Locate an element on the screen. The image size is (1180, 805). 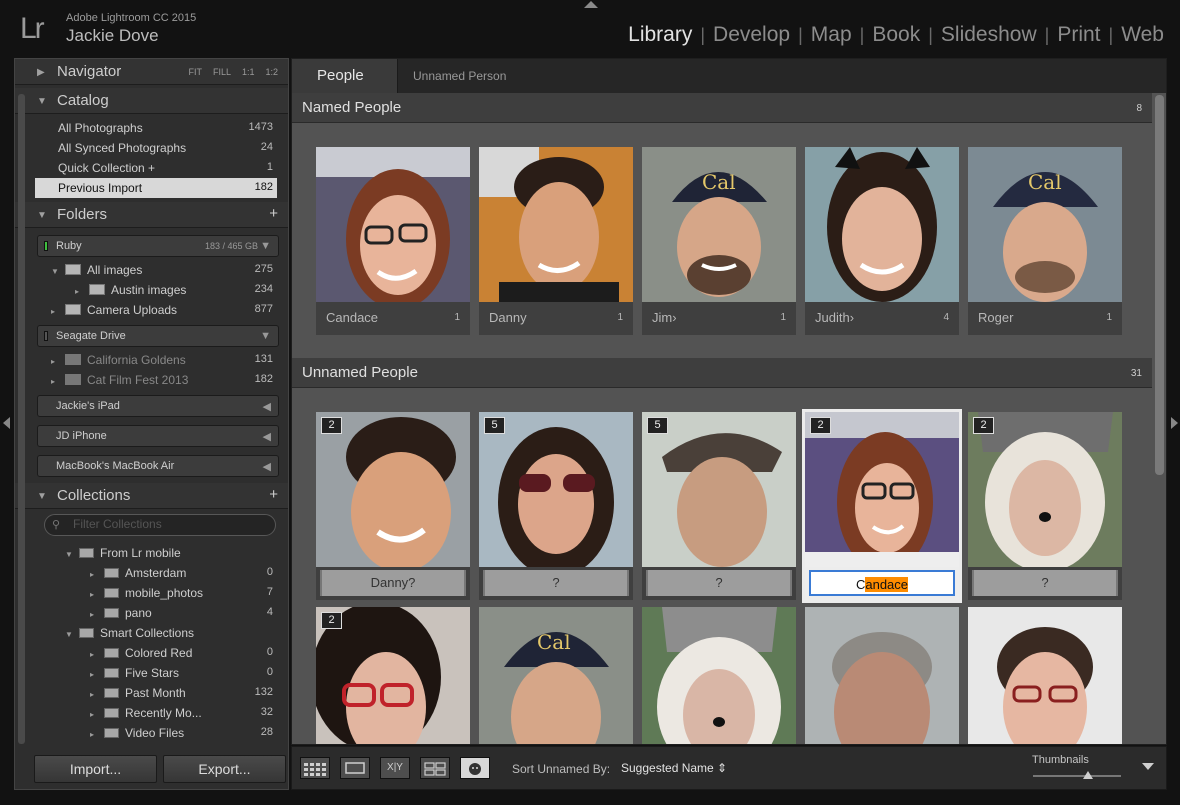
folder-item-offline: ▸ Cat Film Fest 2013 182 is located at coordinates (156, 380).